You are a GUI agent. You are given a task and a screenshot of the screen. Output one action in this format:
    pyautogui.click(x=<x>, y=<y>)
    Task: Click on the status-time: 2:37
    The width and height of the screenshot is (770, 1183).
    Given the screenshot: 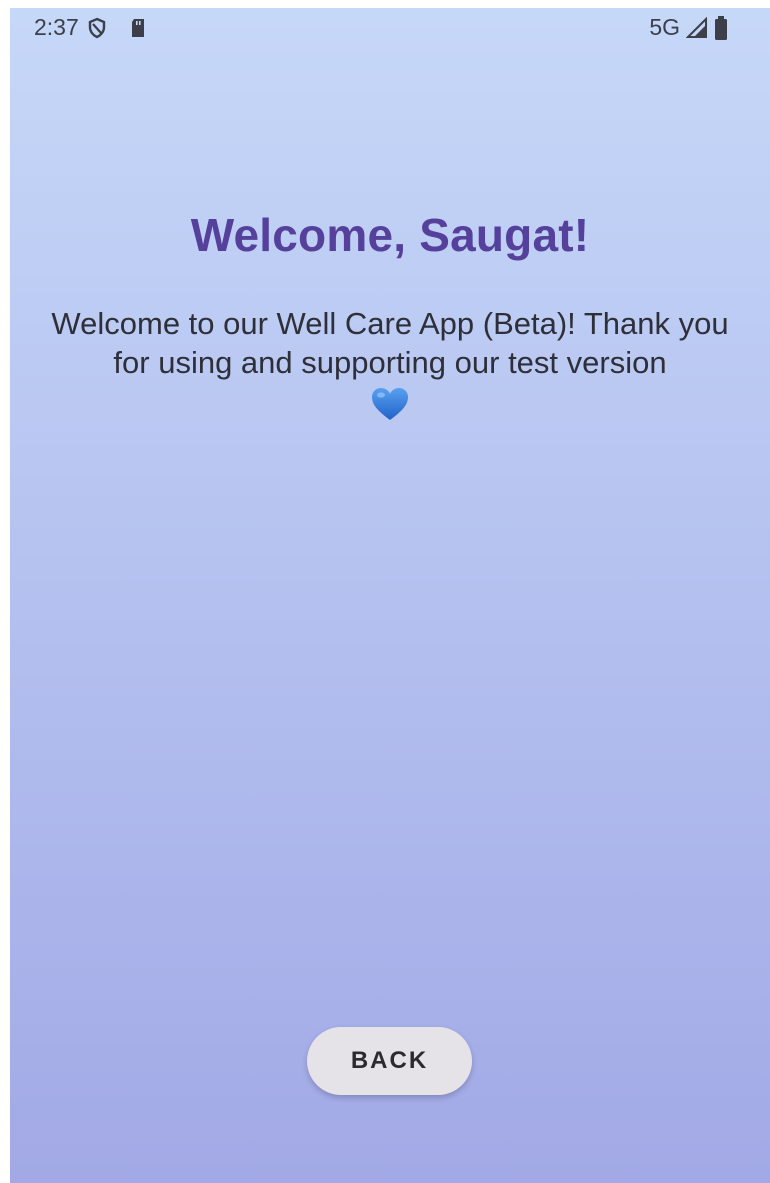 What is the action you would take?
    pyautogui.click(x=56, y=27)
    